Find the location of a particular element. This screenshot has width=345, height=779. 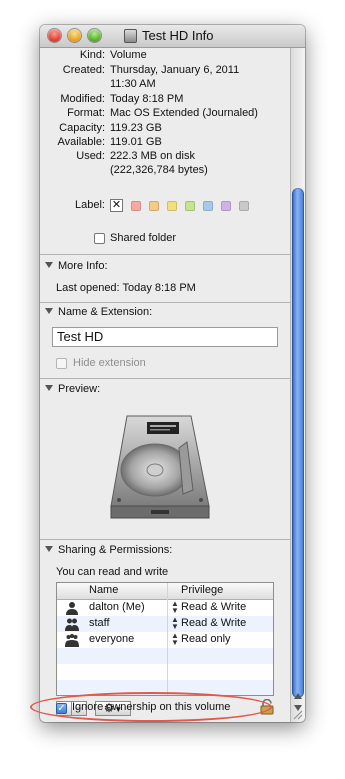

more-info-title: More Info: is located at coordinates (83, 266).